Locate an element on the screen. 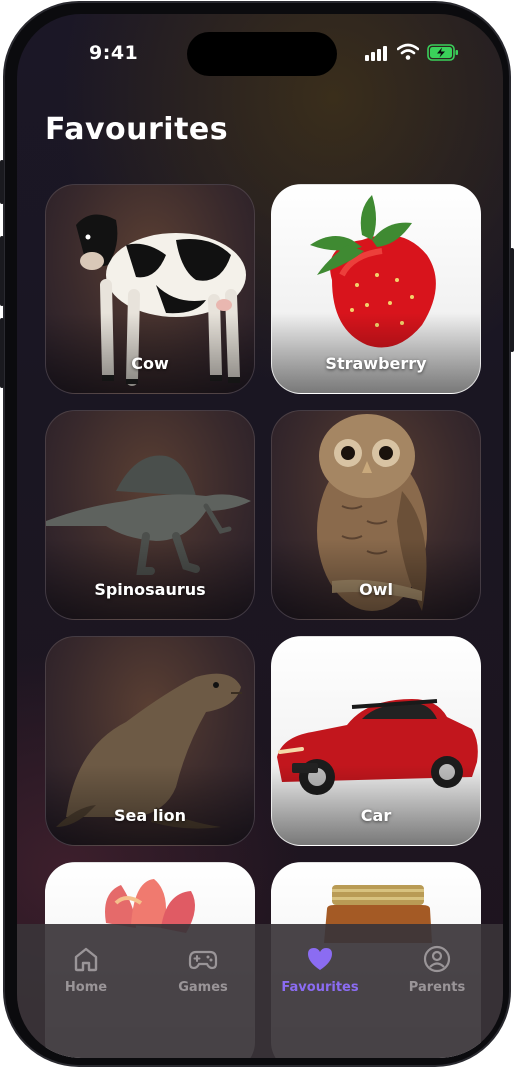 Image resolution: width=514 pixels, height=1068 pixels. favourite-card-car: Car is located at coordinates (376, 741).